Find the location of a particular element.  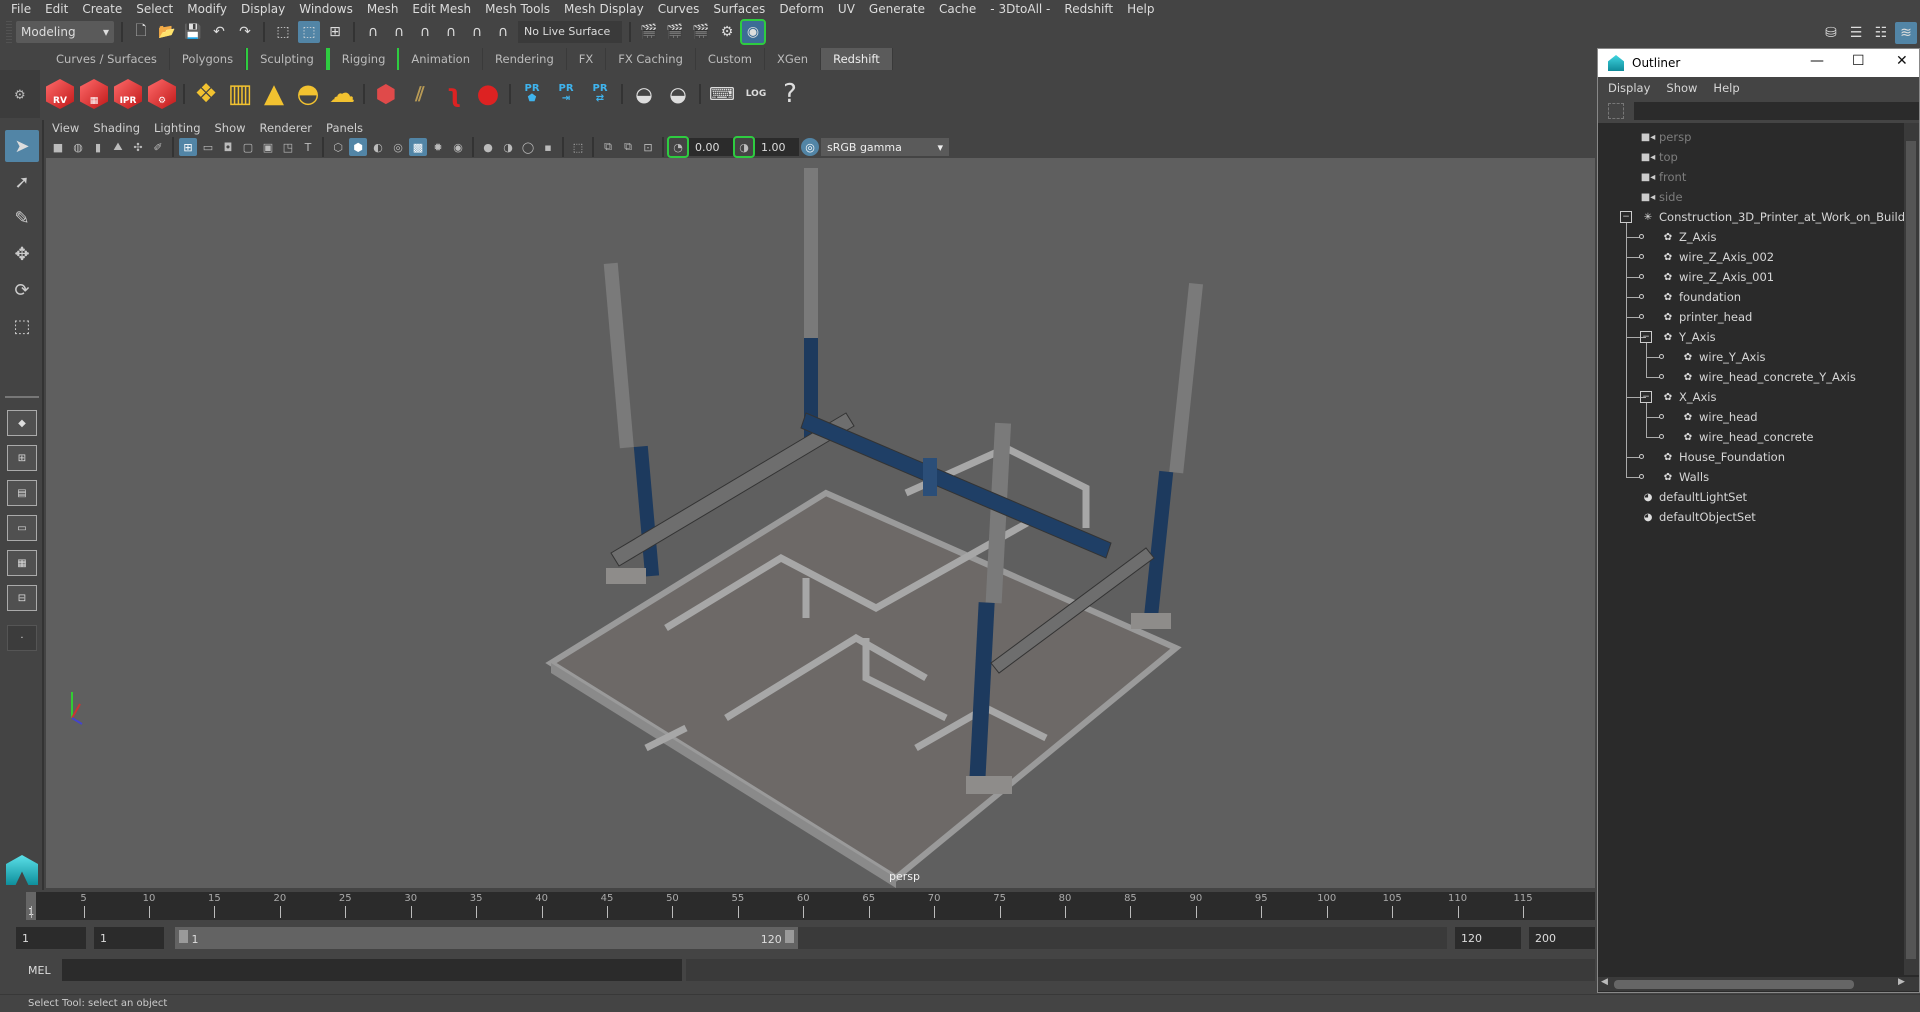

outliner-item-mesh: ✿ wire_Y_Axis is located at coordinates (1723, 357).